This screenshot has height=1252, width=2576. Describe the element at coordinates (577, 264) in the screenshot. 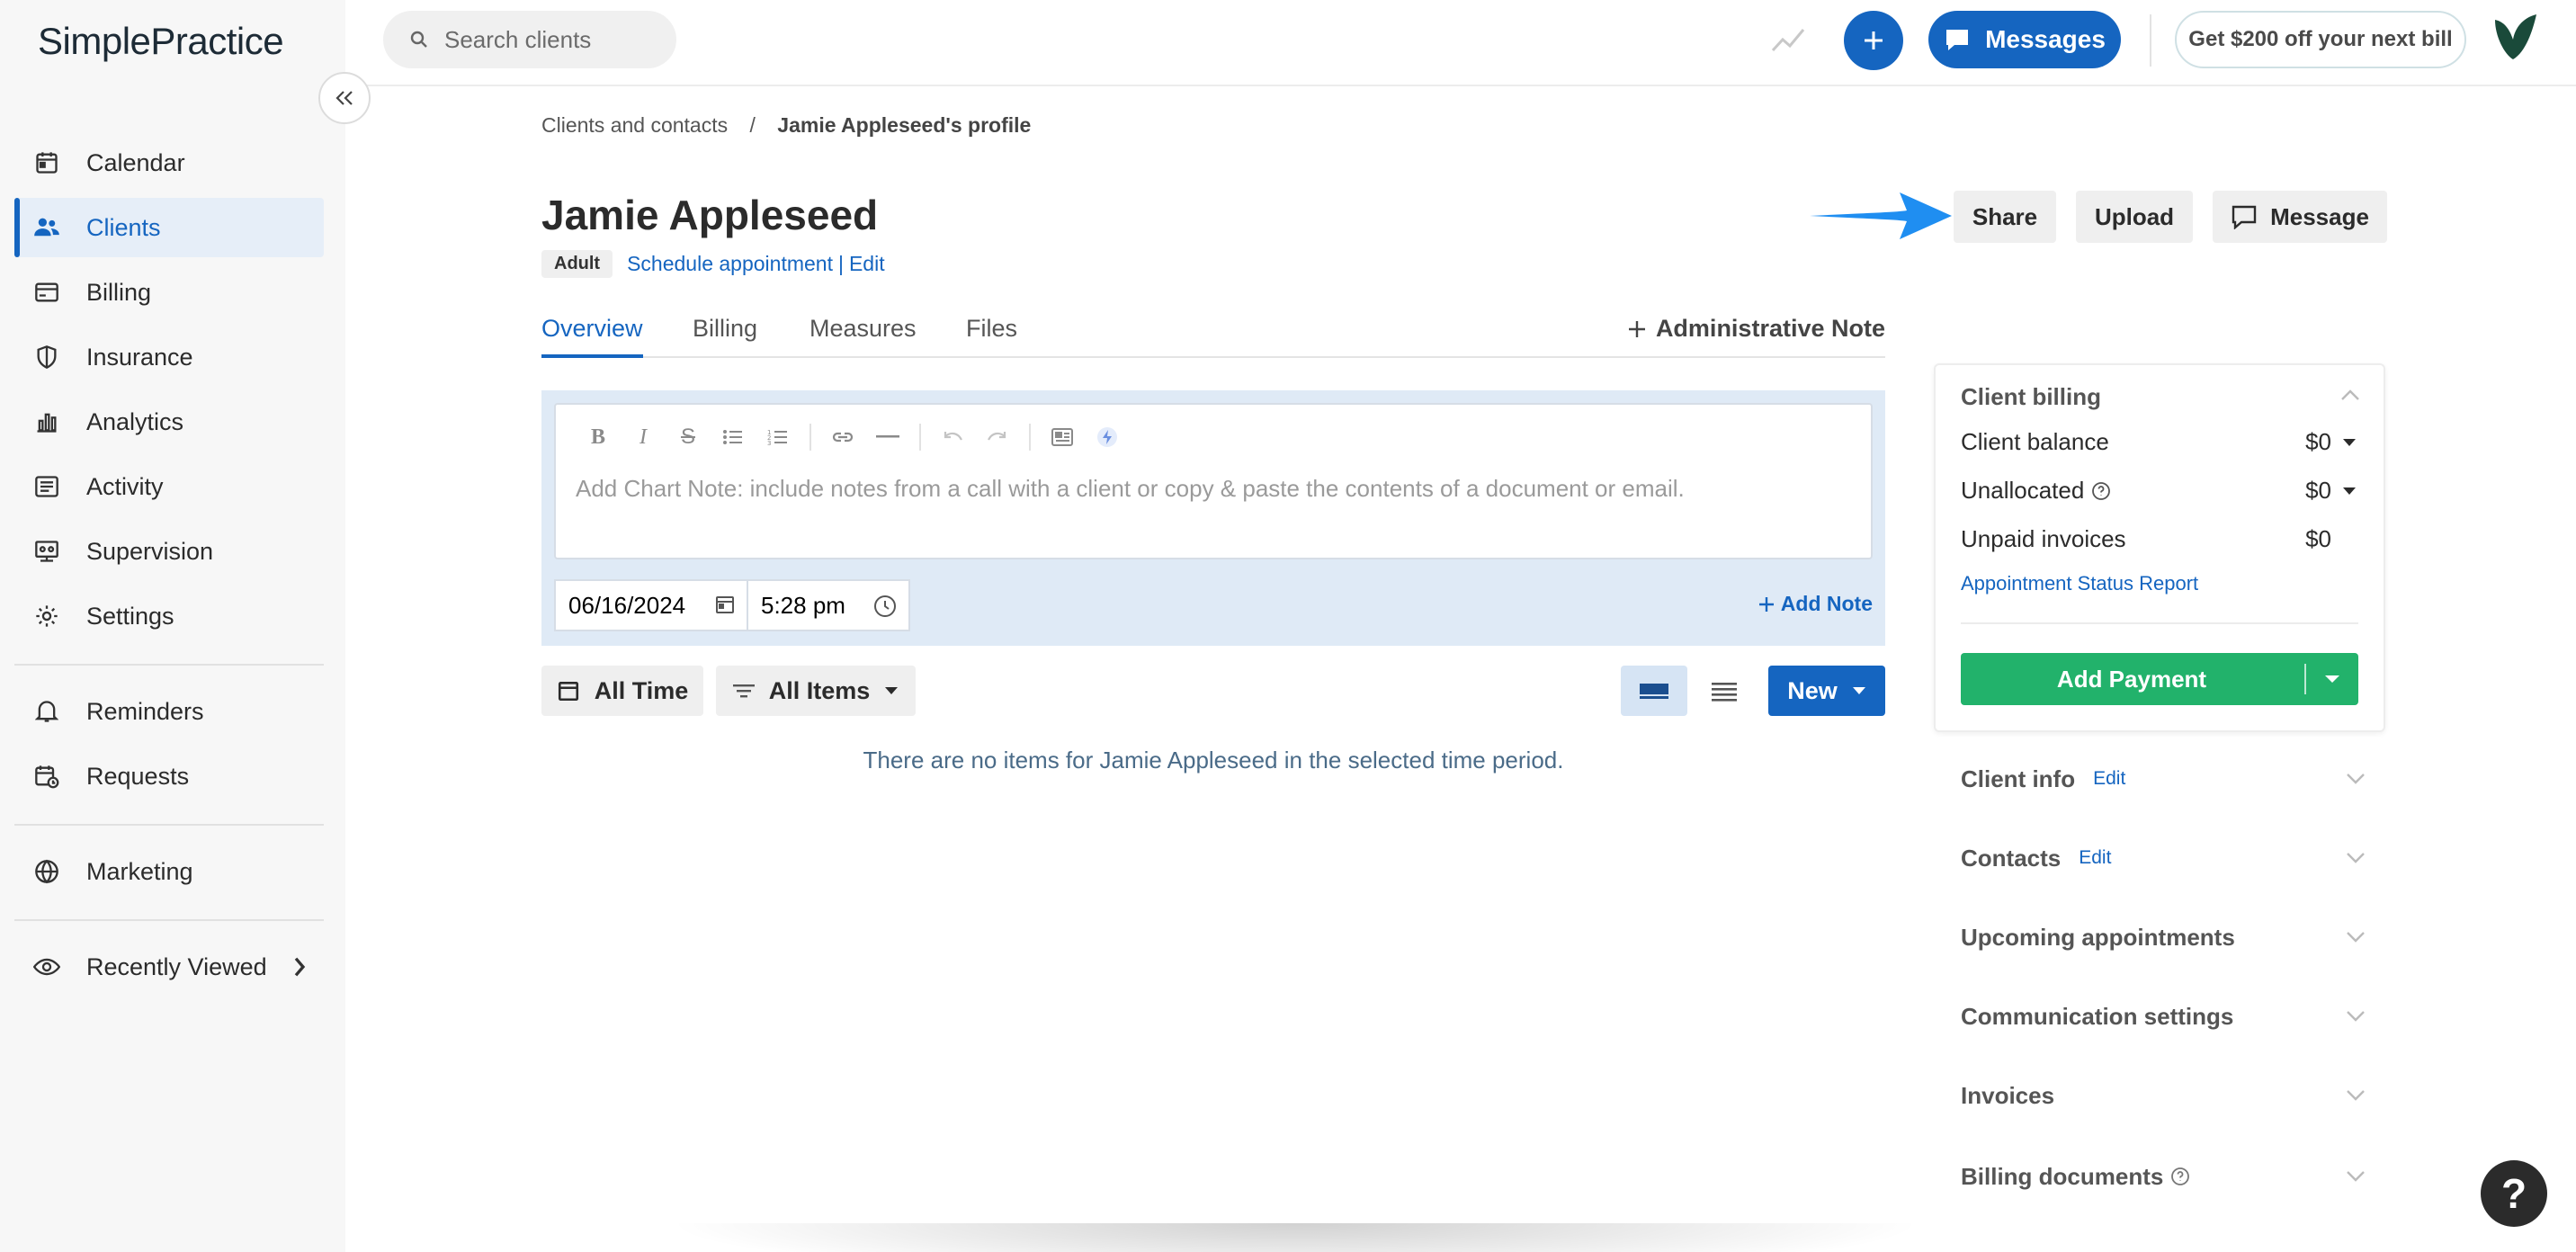

I see `client-type-badge: Adult` at that location.